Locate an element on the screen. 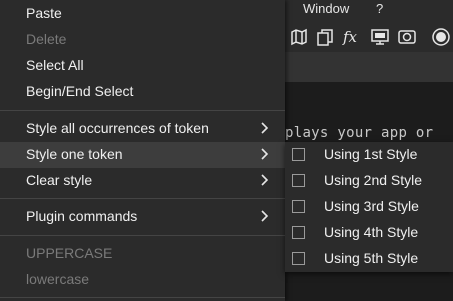  submenu-item-5th-style: Using 5th Style is located at coordinates (369, 259).